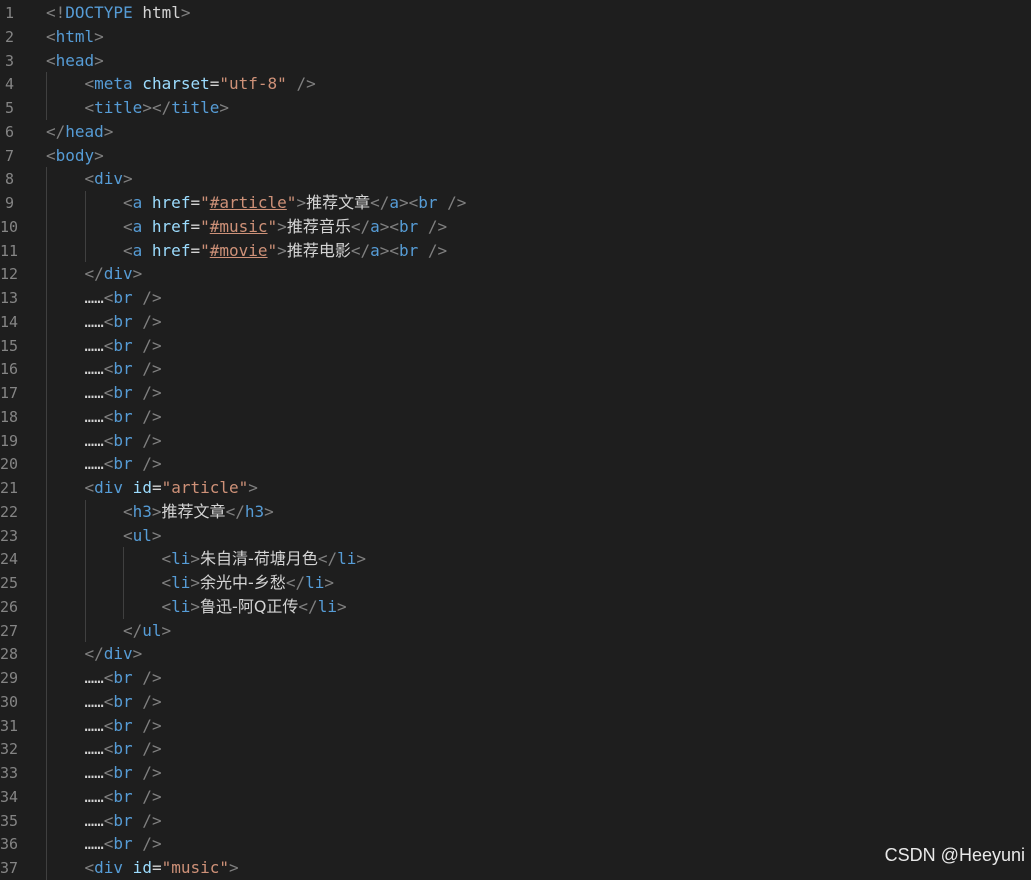 The height and width of the screenshot is (880, 1031). What do you see at coordinates (515, 61) in the screenshot?
I see `code-line: 3 <head>` at bounding box center [515, 61].